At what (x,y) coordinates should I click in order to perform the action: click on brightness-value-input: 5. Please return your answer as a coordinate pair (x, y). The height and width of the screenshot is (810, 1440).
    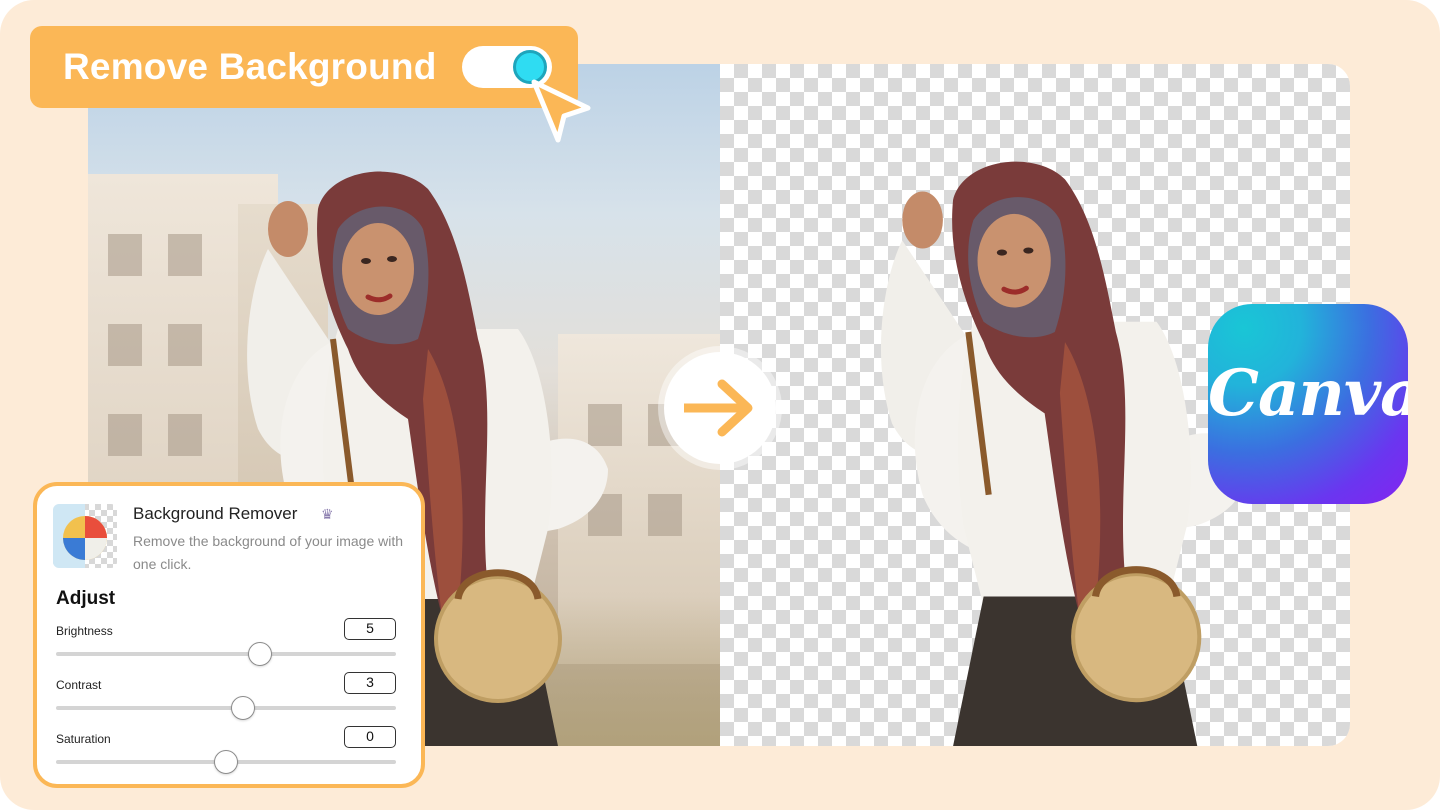
    Looking at the image, I should click on (370, 629).